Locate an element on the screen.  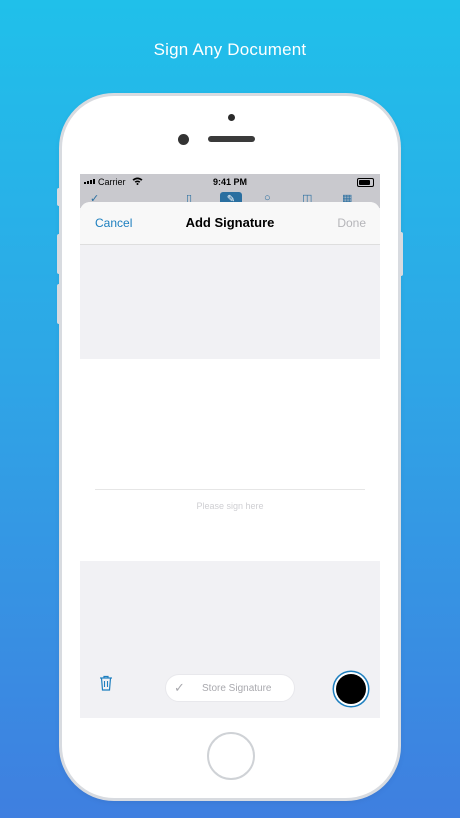
power-button is located at coordinates (401, 254).